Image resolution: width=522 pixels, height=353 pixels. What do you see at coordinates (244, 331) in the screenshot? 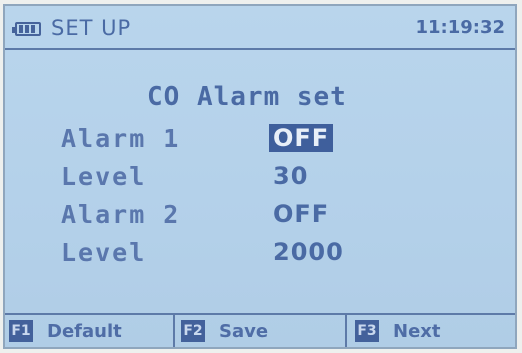
I see `f2-key-label: Save` at bounding box center [244, 331].